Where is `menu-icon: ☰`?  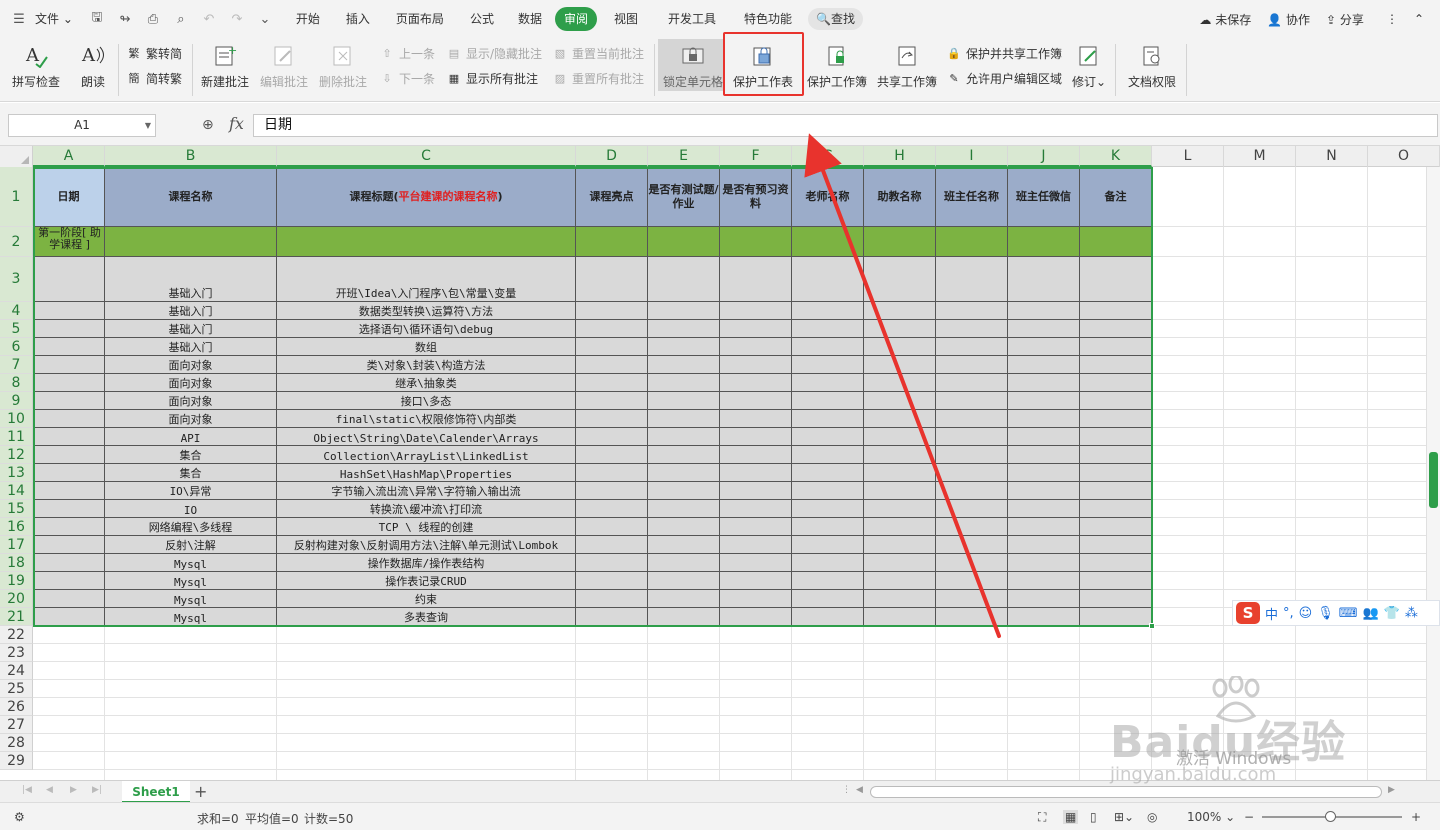 menu-icon: ☰ is located at coordinates (19, 19).